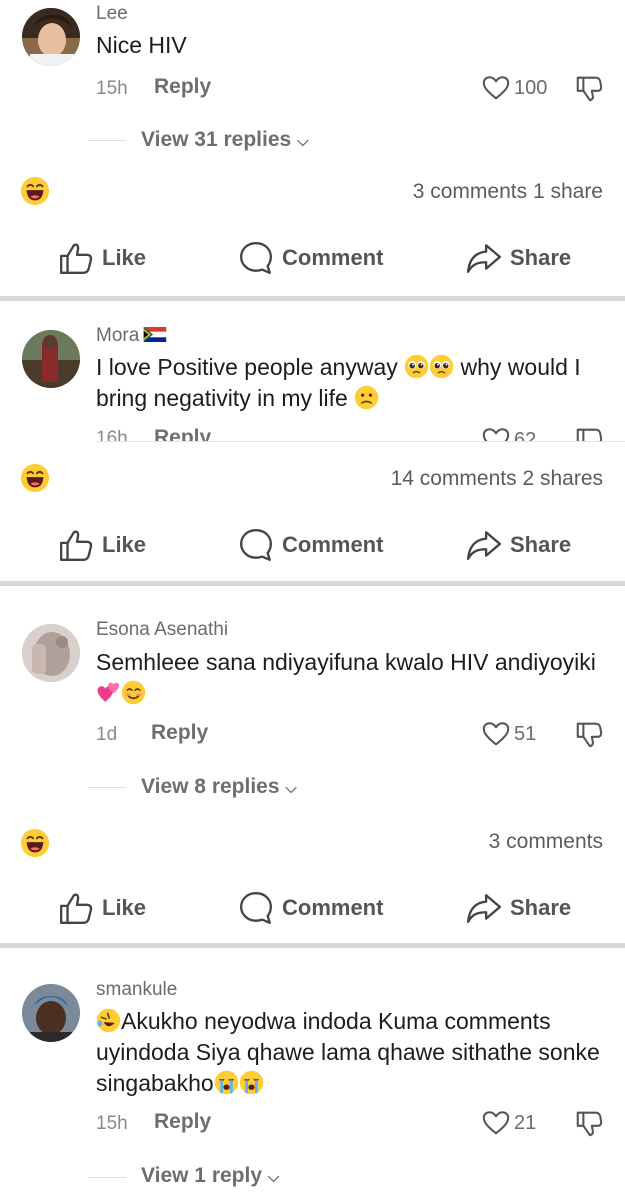 This screenshot has height=1200, width=625. What do you see at coordinates (497, 479) in the screenshot?
I see `post-counts: 14 comments 2 shares` at bounding box center [497, 479].